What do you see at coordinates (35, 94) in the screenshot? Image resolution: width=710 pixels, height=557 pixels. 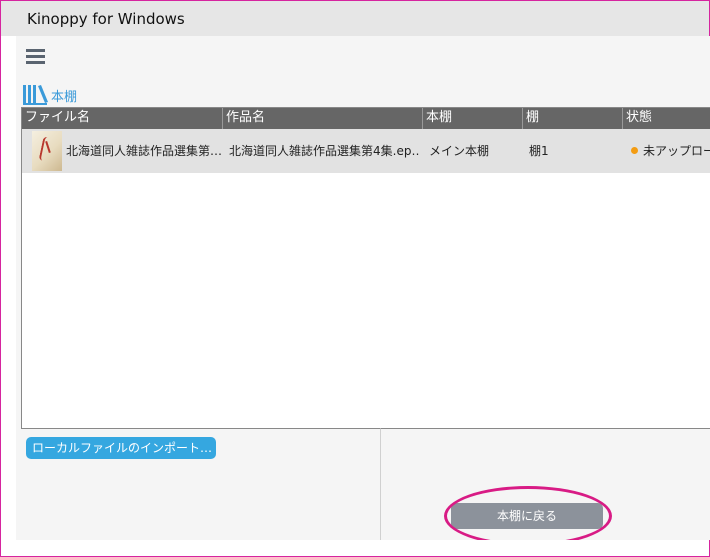 I see `bookshelf-icon` at bounding box center [35, 94].